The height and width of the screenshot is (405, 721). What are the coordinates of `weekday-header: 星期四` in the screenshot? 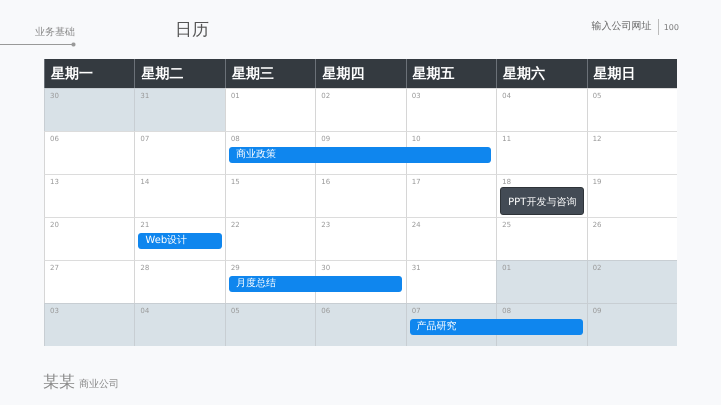 It's located at (360, 73).